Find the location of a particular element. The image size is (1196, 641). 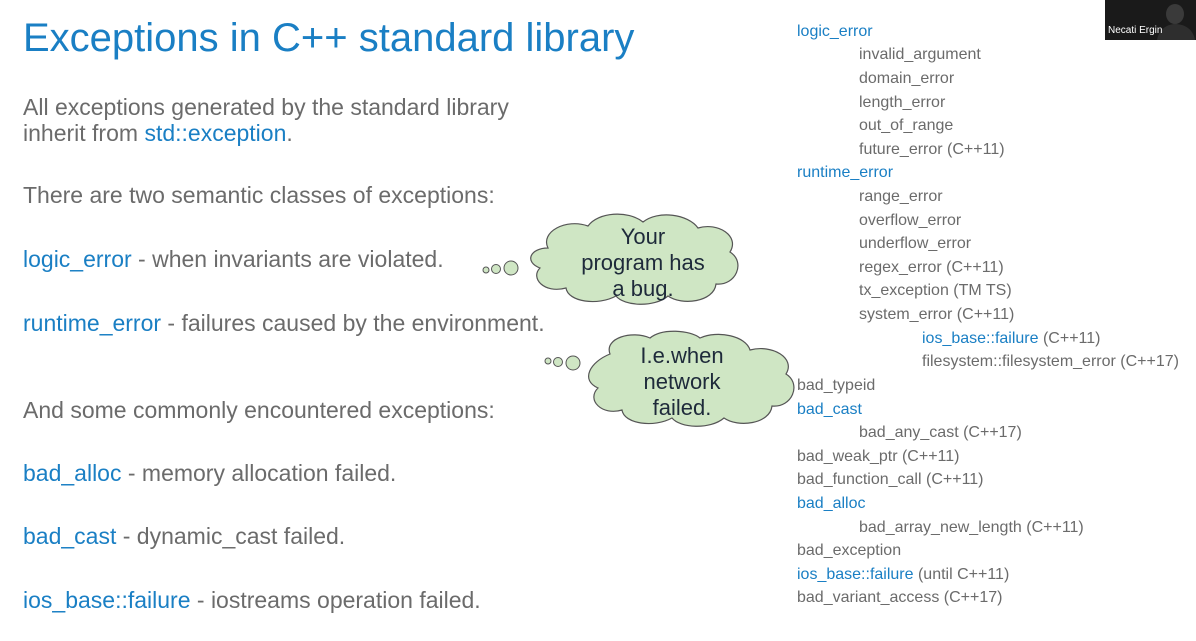

hierarchy-item: bad_alloc is located at coordinates (831, 503).